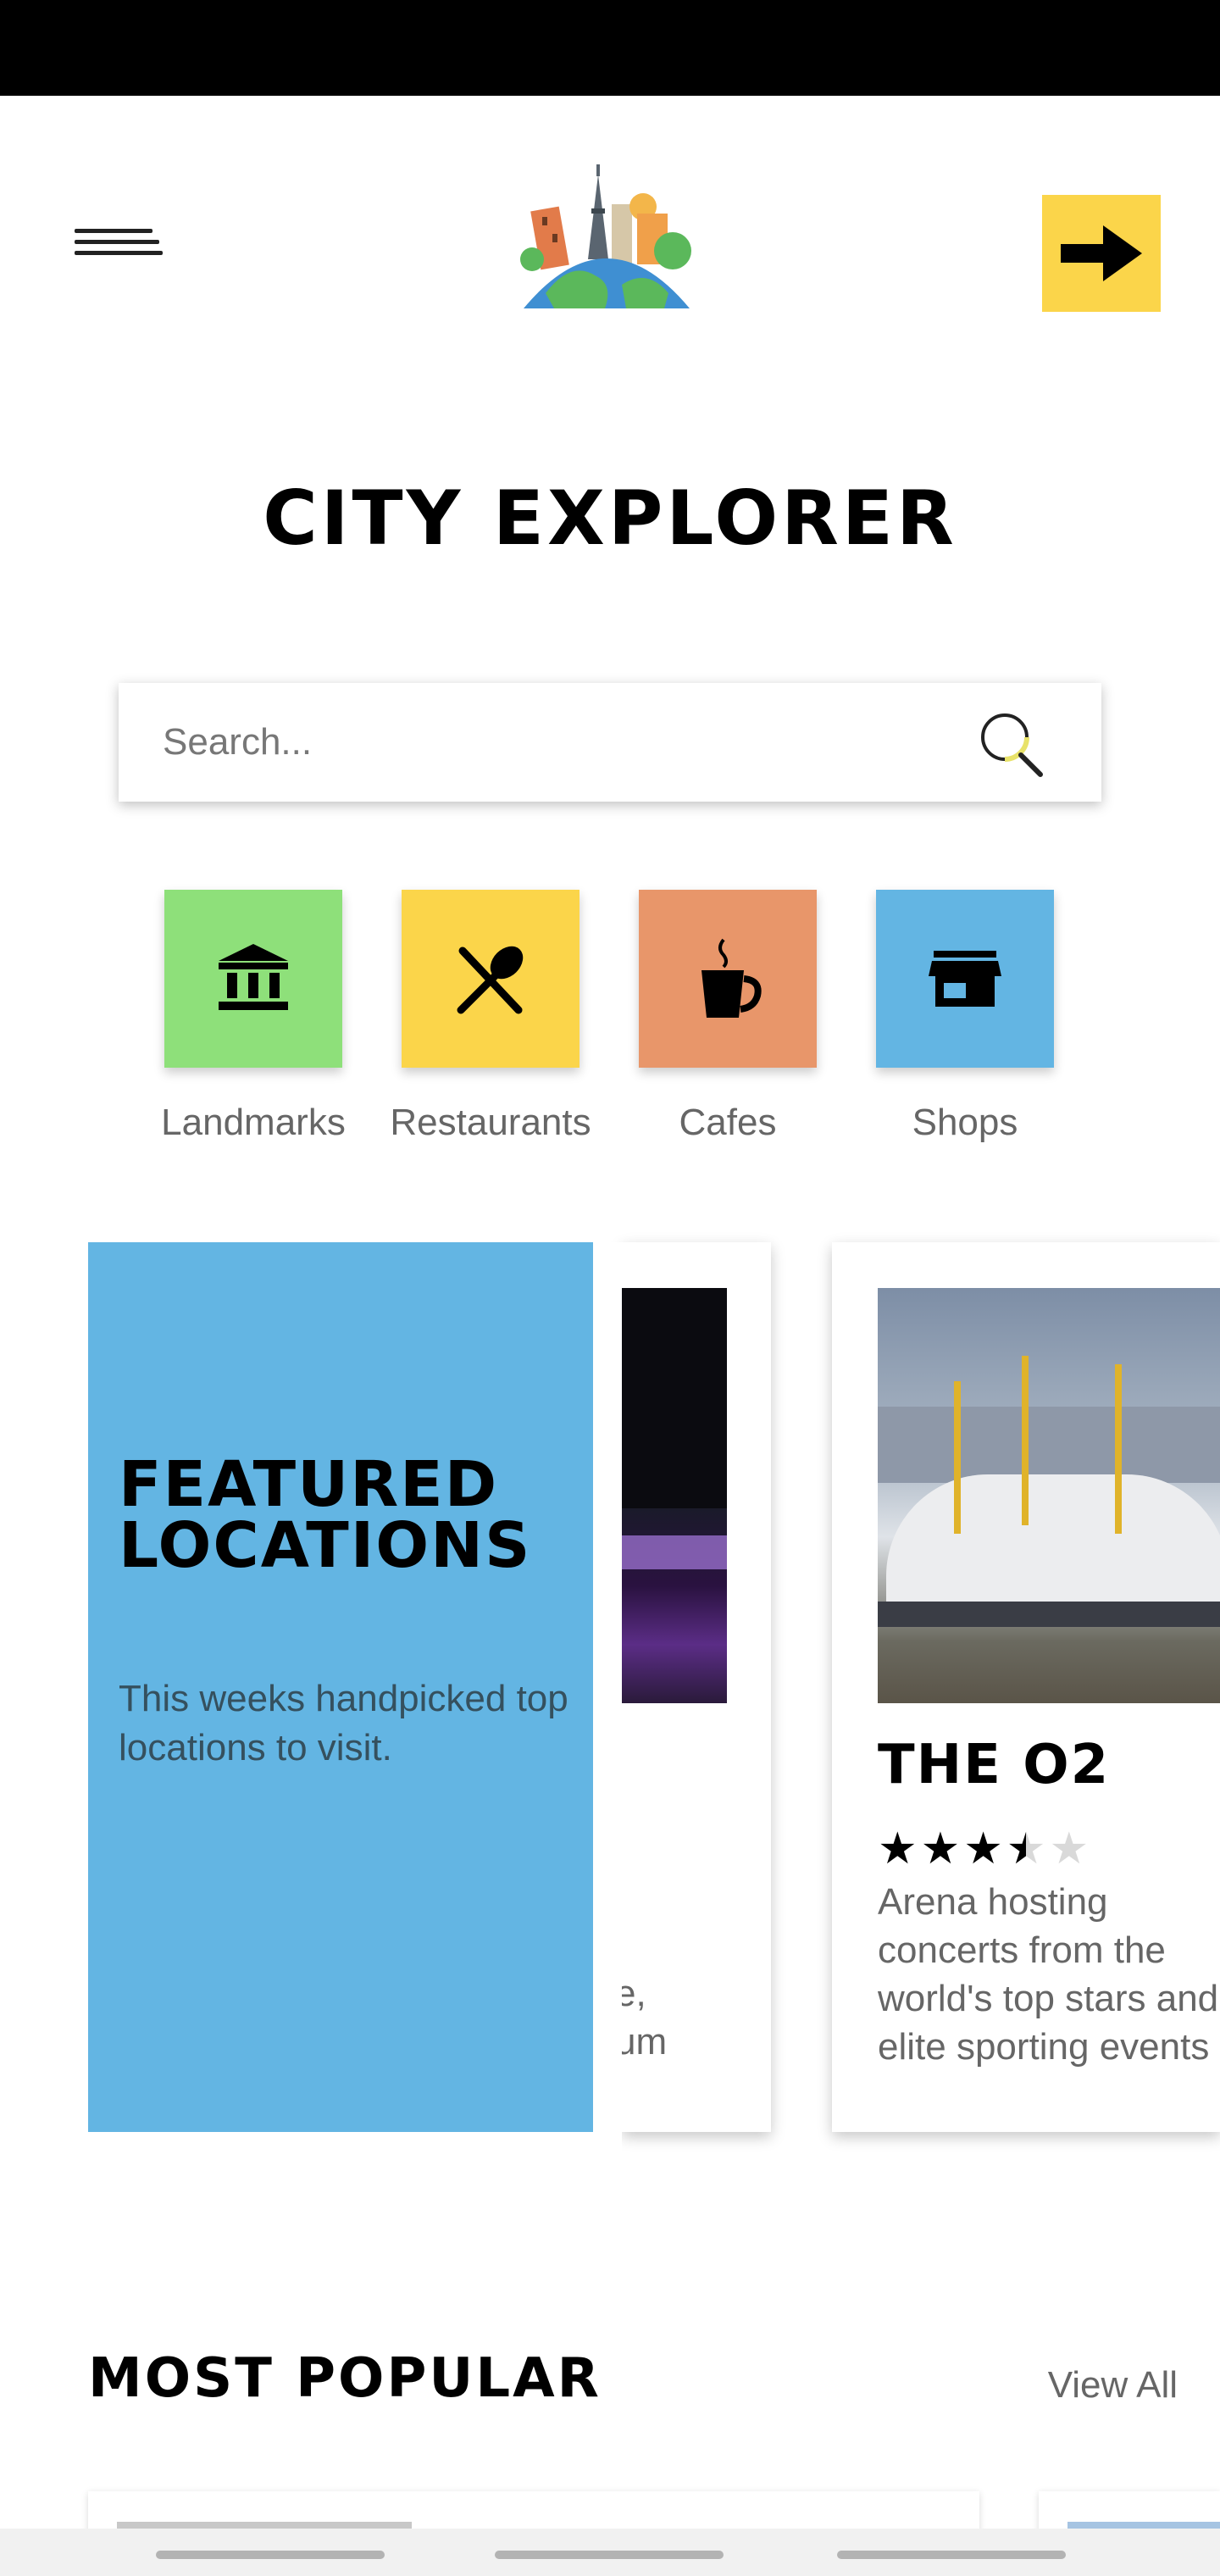  I want to click on category-restaurants: Restaurants, so click(490, 1016).